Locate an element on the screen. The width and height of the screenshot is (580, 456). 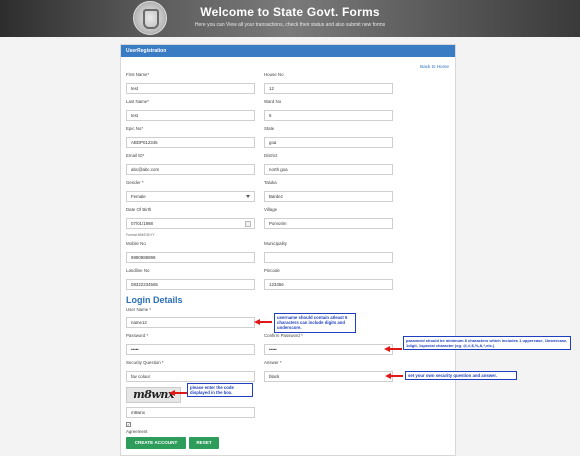
username-label: User Name * is located at coordinates (139, 309).